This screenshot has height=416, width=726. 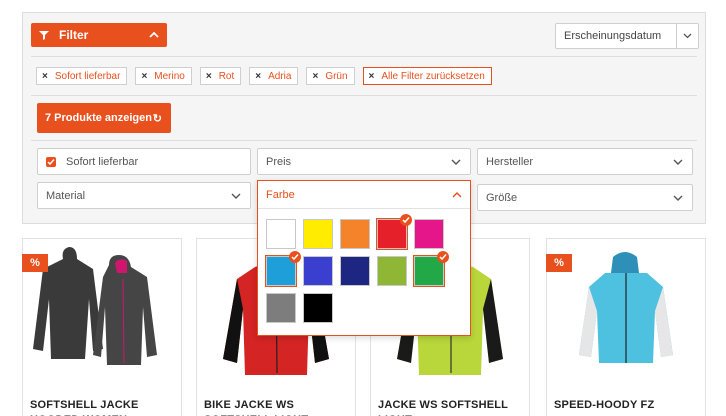 I want to click on product-title: SOFTSHELL JACKE HOODED WOMEN, so click(x=105, y=407).